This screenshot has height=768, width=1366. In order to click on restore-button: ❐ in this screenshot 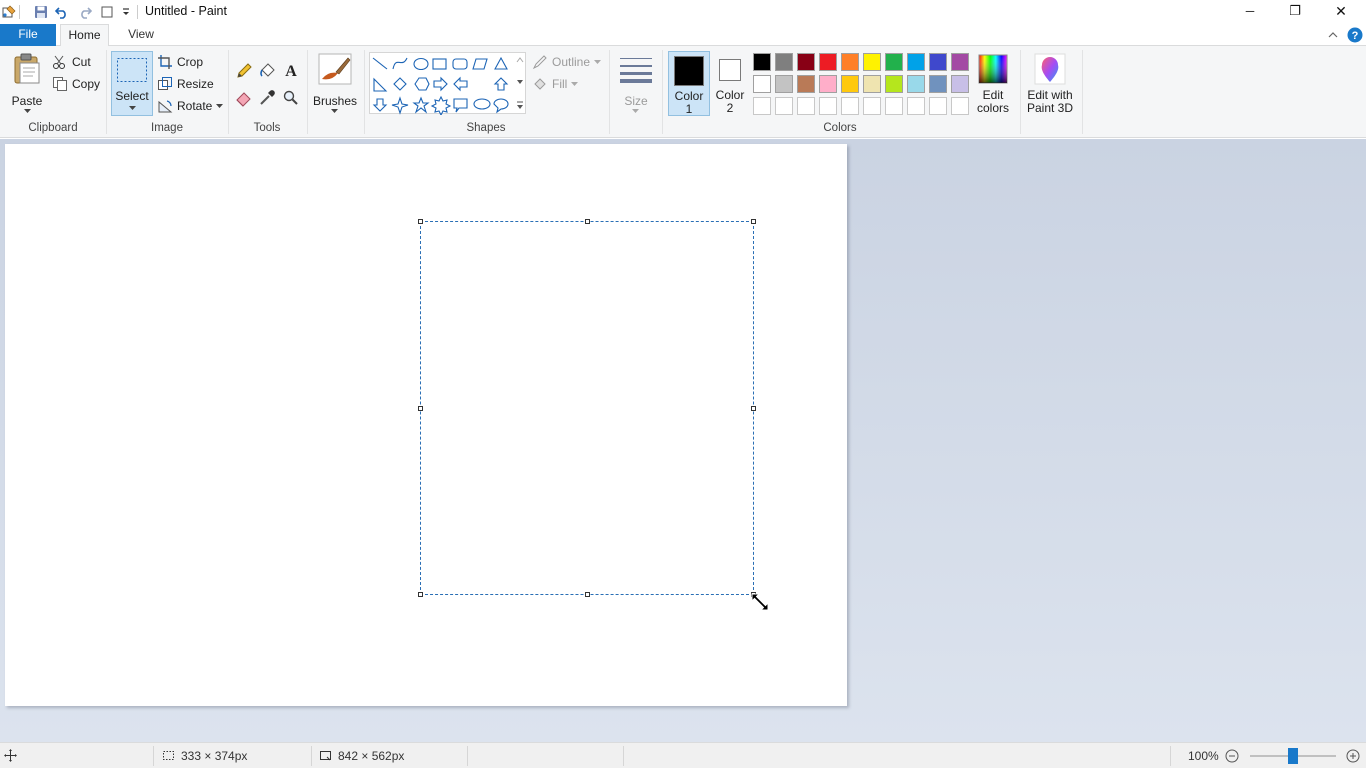, I will do `click(1295, 11)`.